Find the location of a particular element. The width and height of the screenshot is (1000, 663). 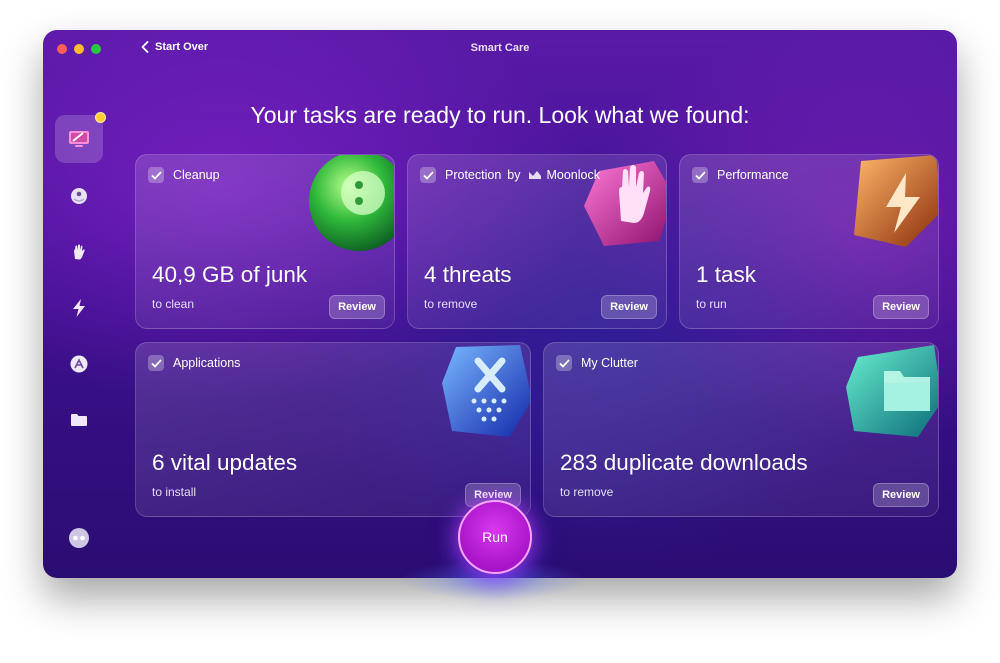

protection-value: 4 threats is located at coordinates (468, 274).